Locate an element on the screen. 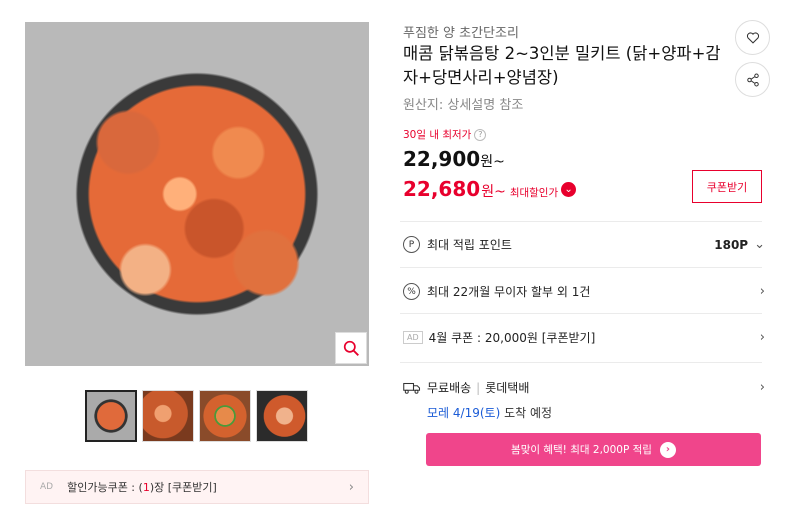 This screenshot has width=800, height=514. origin-info: 원산지: 상세설명 참조 is located at coordinates (463, 105).